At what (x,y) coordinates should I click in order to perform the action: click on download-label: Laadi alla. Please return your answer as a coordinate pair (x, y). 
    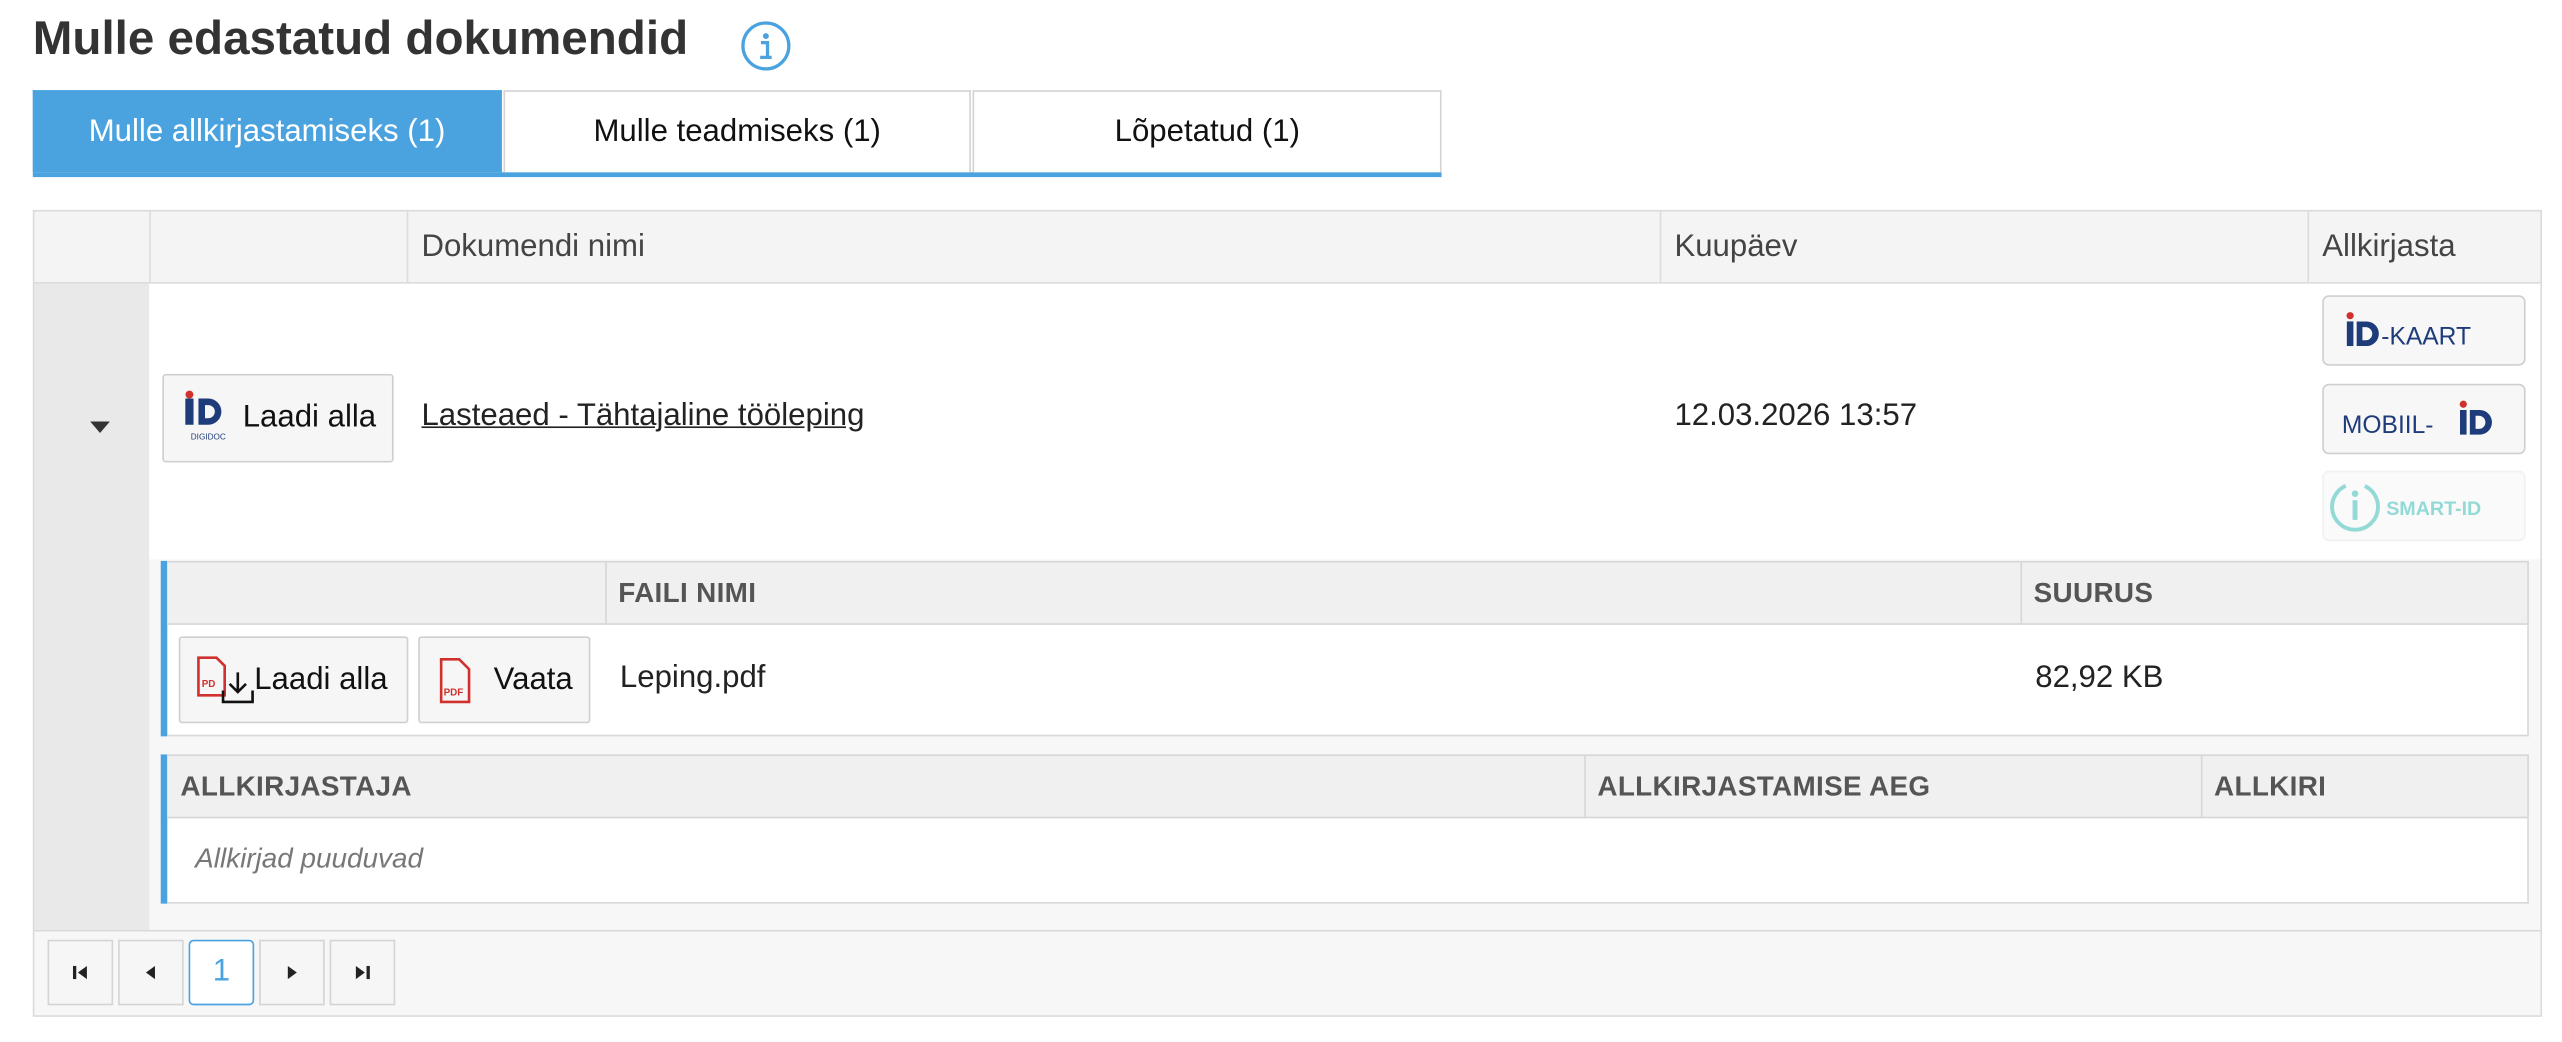
    Looking at the image, I should click on (309, 417).